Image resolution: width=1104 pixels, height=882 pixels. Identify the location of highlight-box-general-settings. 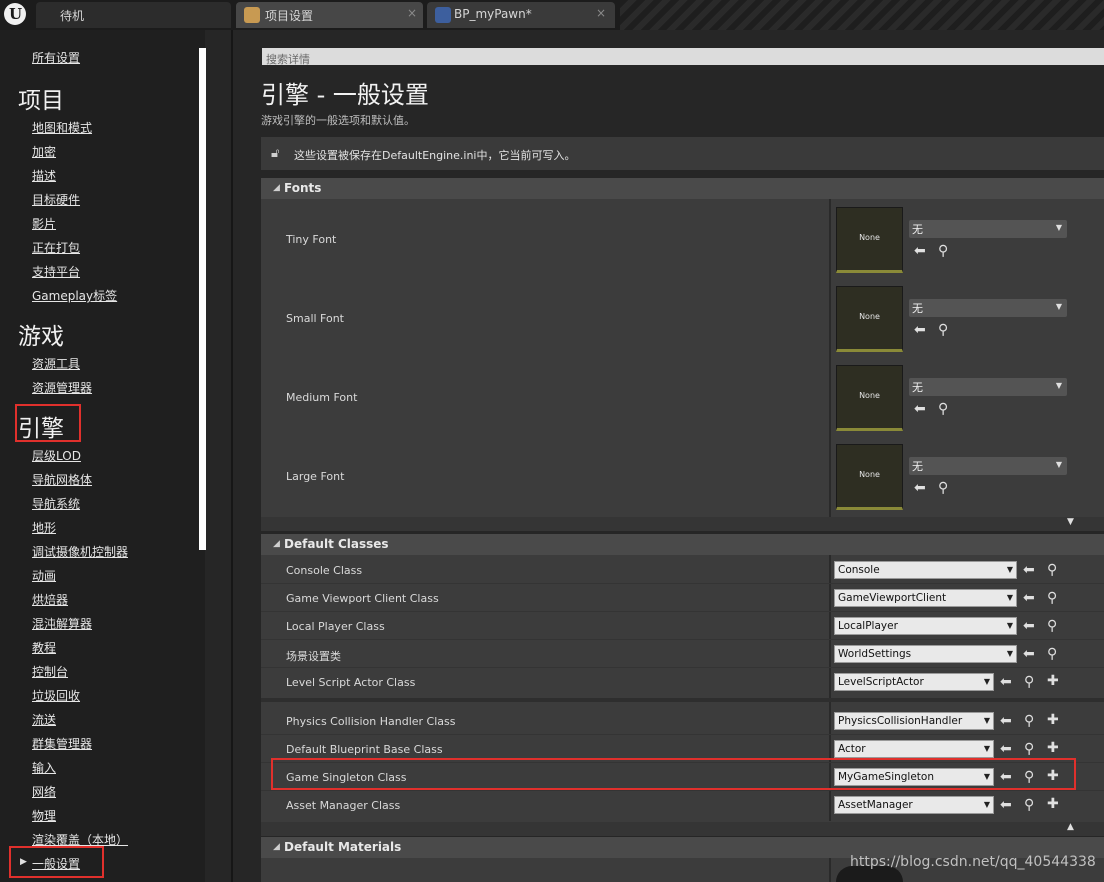
(56, 862).